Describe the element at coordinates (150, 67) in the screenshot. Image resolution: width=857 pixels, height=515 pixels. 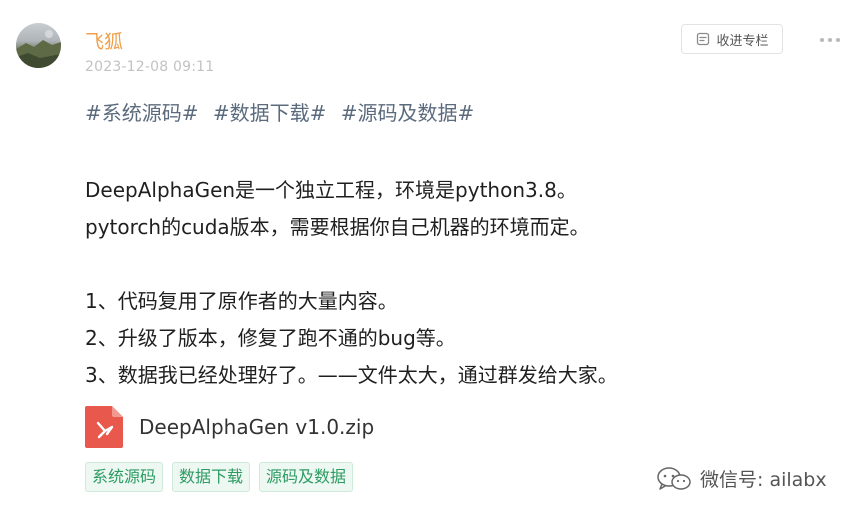
I see `post-timestamp: 2023-12-08 09:11` at that location.